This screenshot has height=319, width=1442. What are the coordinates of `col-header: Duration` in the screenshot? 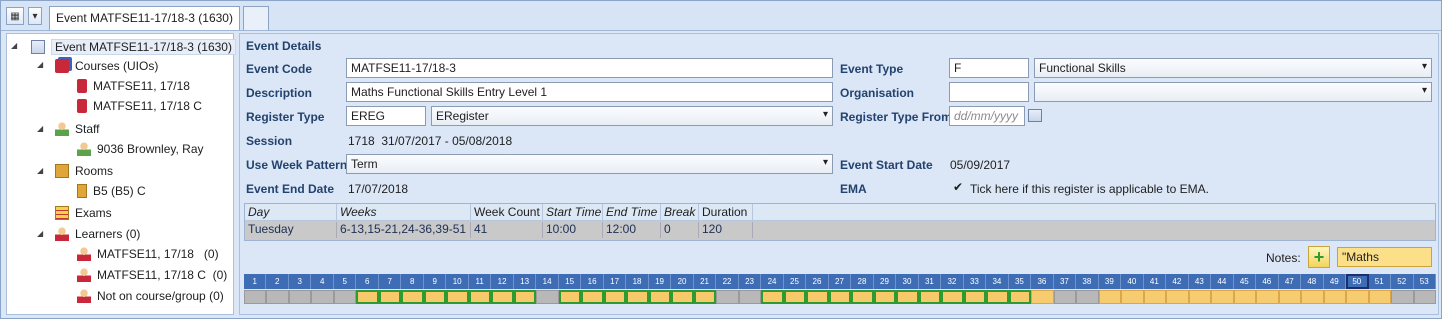 It's located at (726, 212).